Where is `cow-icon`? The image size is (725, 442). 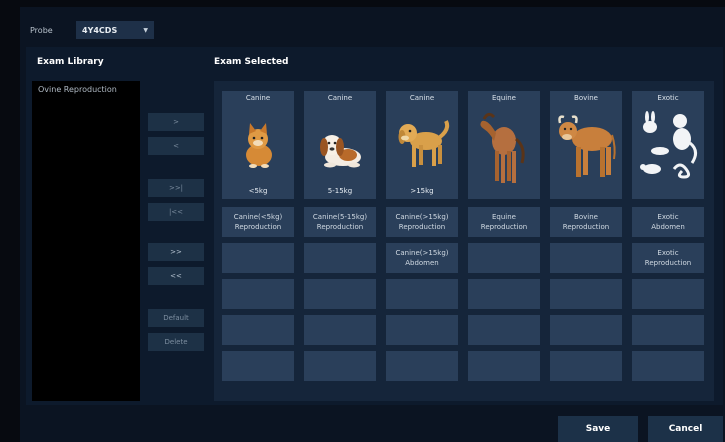
cow-icon is located at coordinates (587, 146).